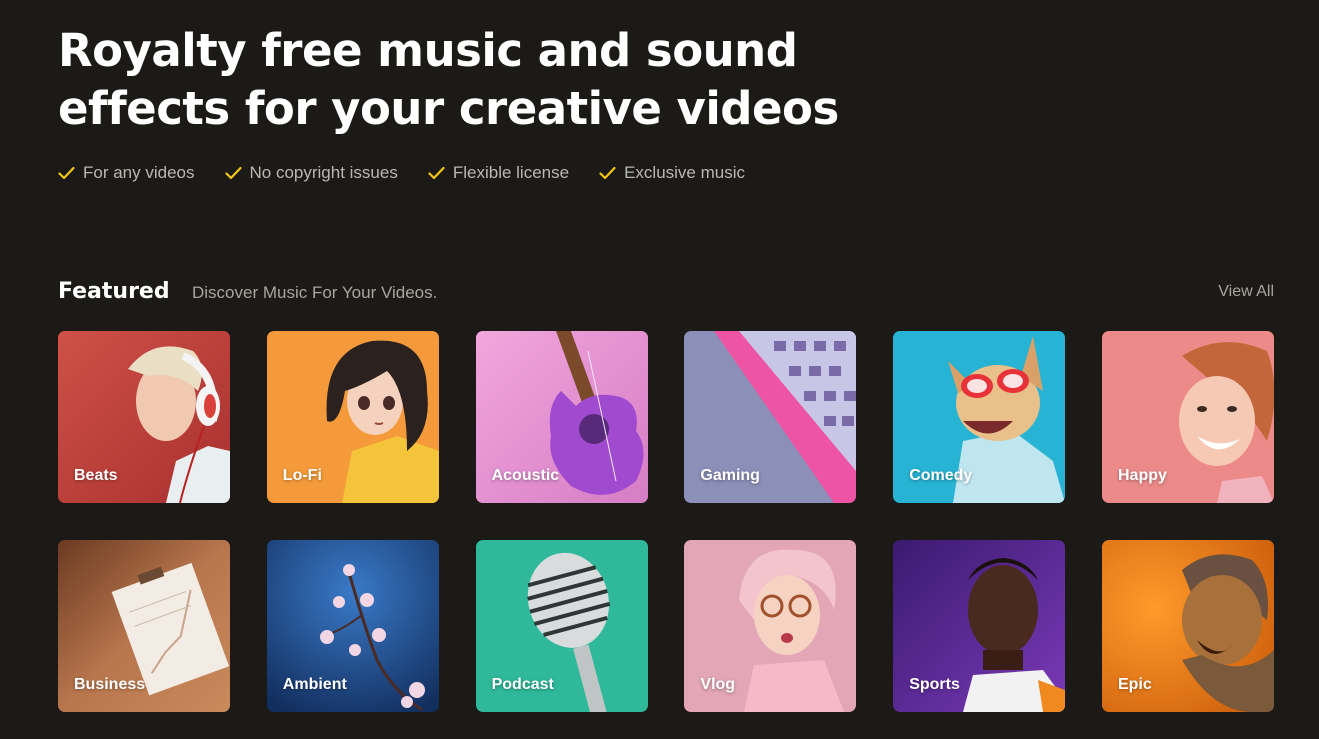  What do you see at coordinates (1187, 626) in the screenshot?
I see `category-card-epic: Epic` at bounding box center [1187, 626].